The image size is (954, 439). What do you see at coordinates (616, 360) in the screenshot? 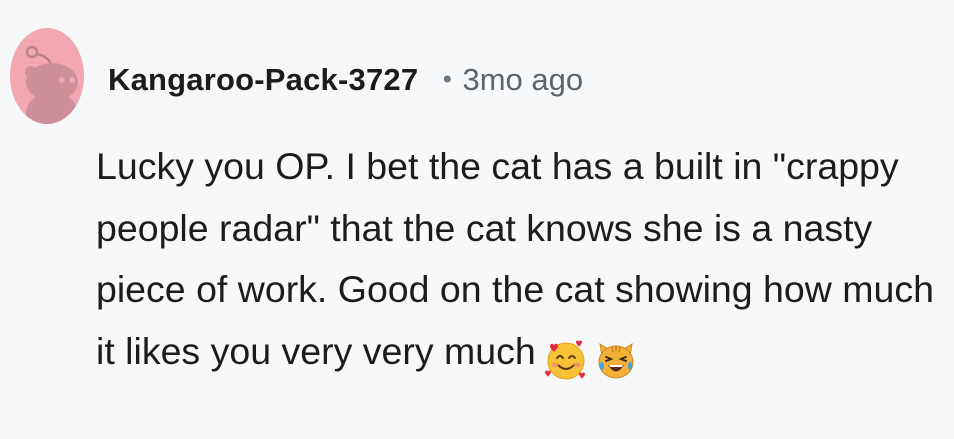
I see `cat-face-with-tears-of-joy-emoji` at bounding box center [616, 360].